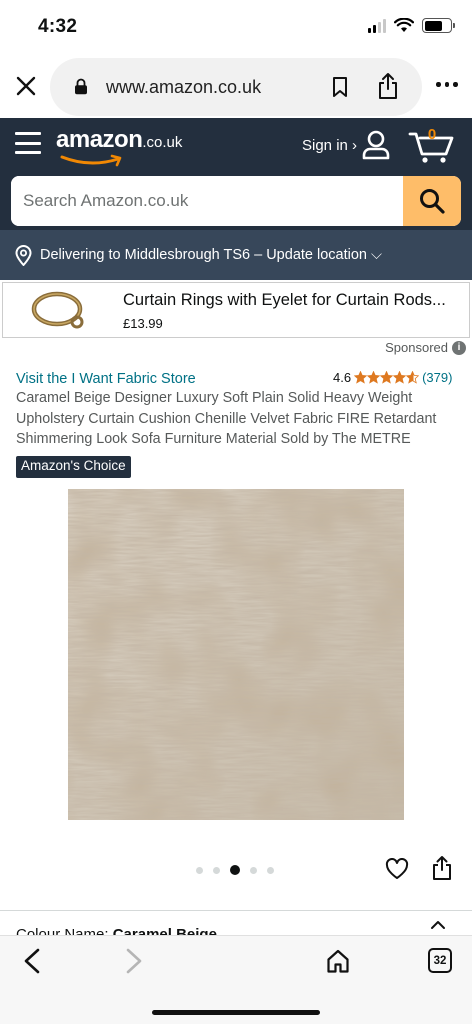 The width and height of the screenshot is (472, 1024). What do you see at coordinates (442, 868) in the screenshot?
I see `share-product-icon` at bounding box center [442, 868].